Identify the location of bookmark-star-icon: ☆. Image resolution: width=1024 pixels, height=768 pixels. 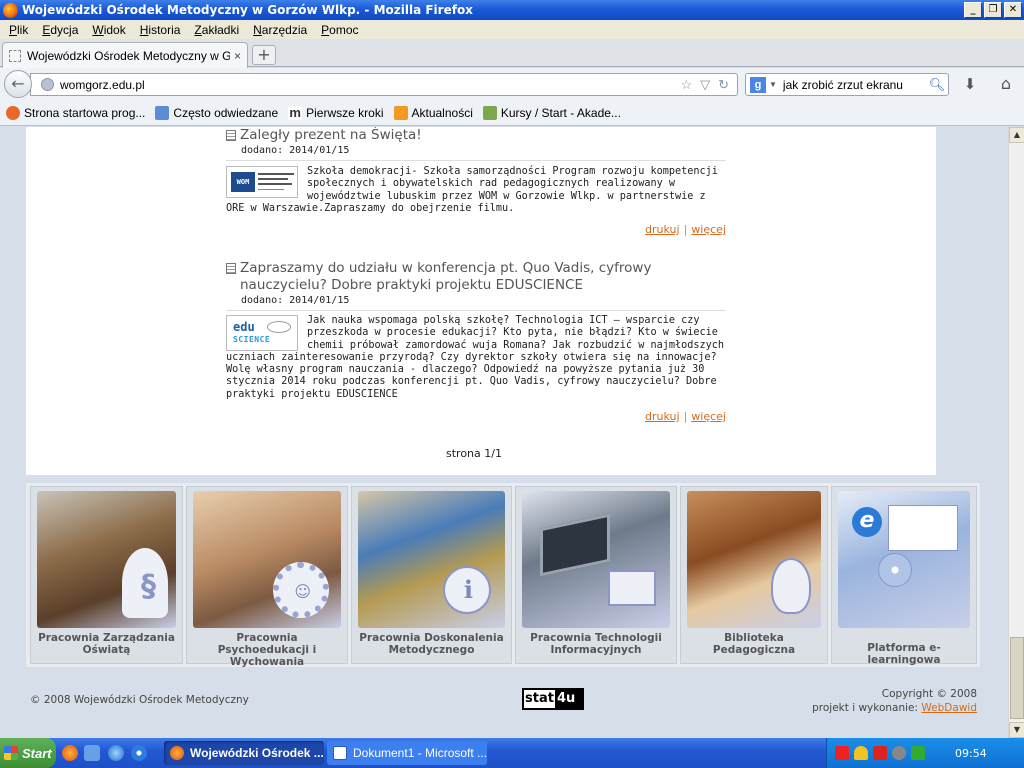
(686, 85).